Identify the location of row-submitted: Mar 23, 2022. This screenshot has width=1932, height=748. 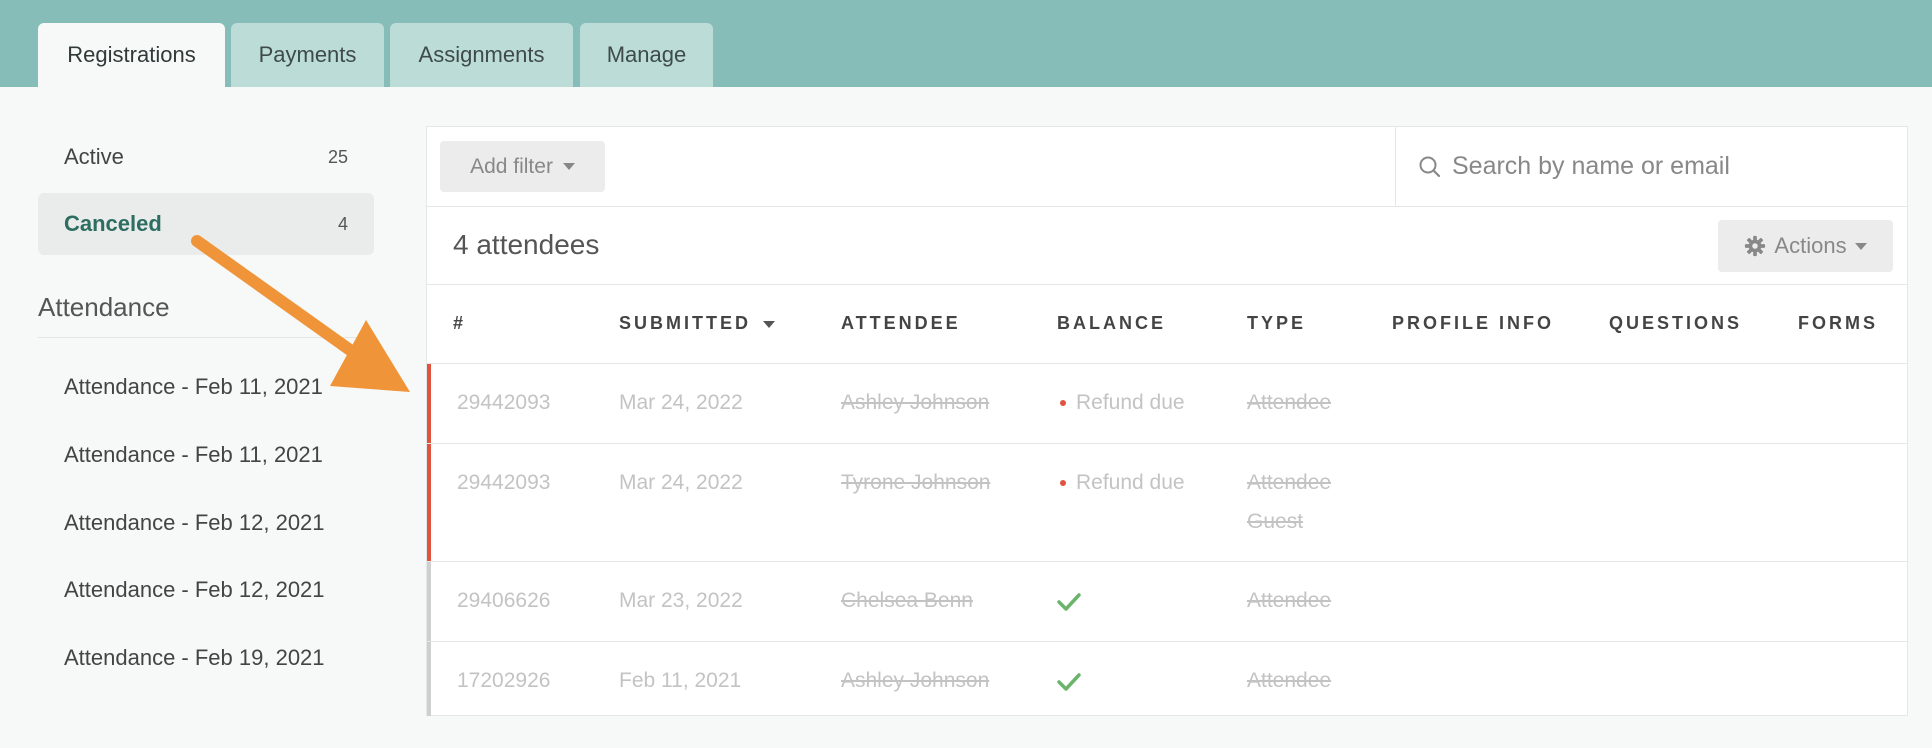
(681, 600).